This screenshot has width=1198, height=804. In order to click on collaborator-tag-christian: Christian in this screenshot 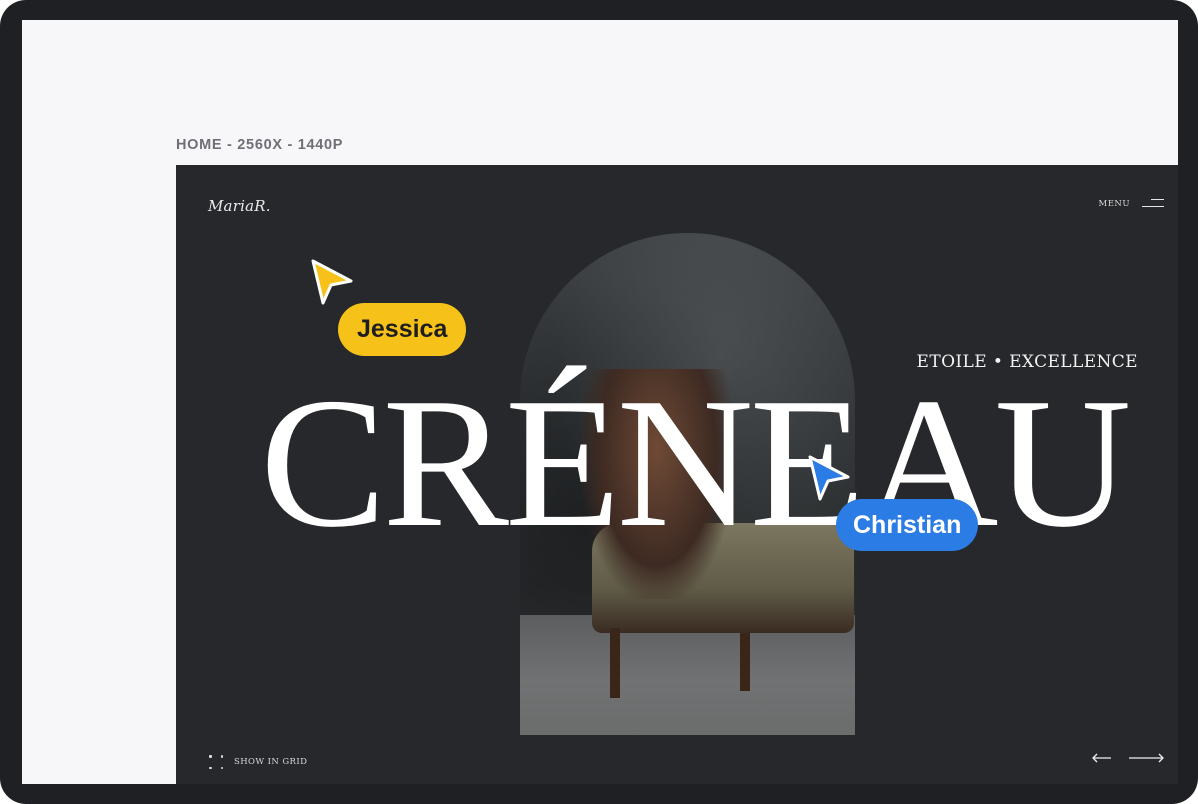, I will do `click(907, 525)`.